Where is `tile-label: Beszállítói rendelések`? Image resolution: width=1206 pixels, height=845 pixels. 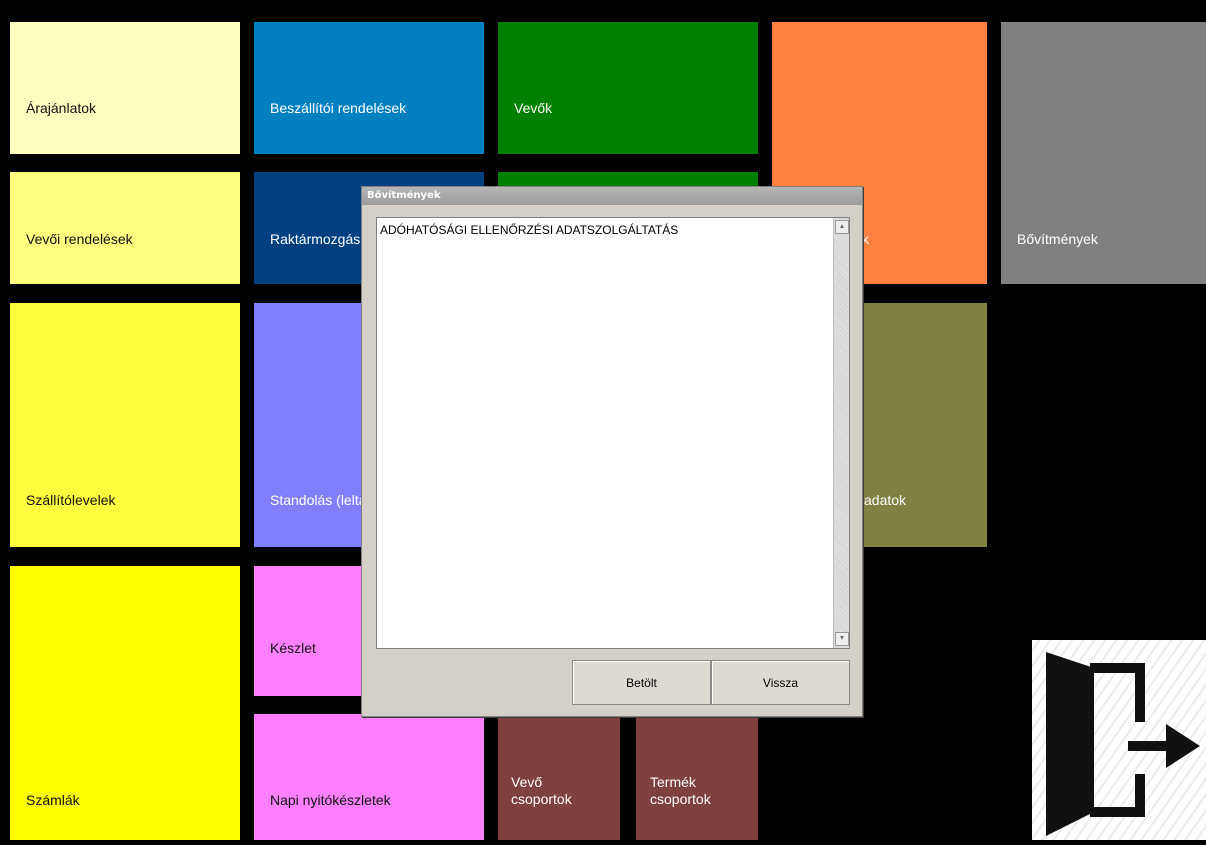 tile-label: Beszállítói rendelések is located at coordinates (338, 108).